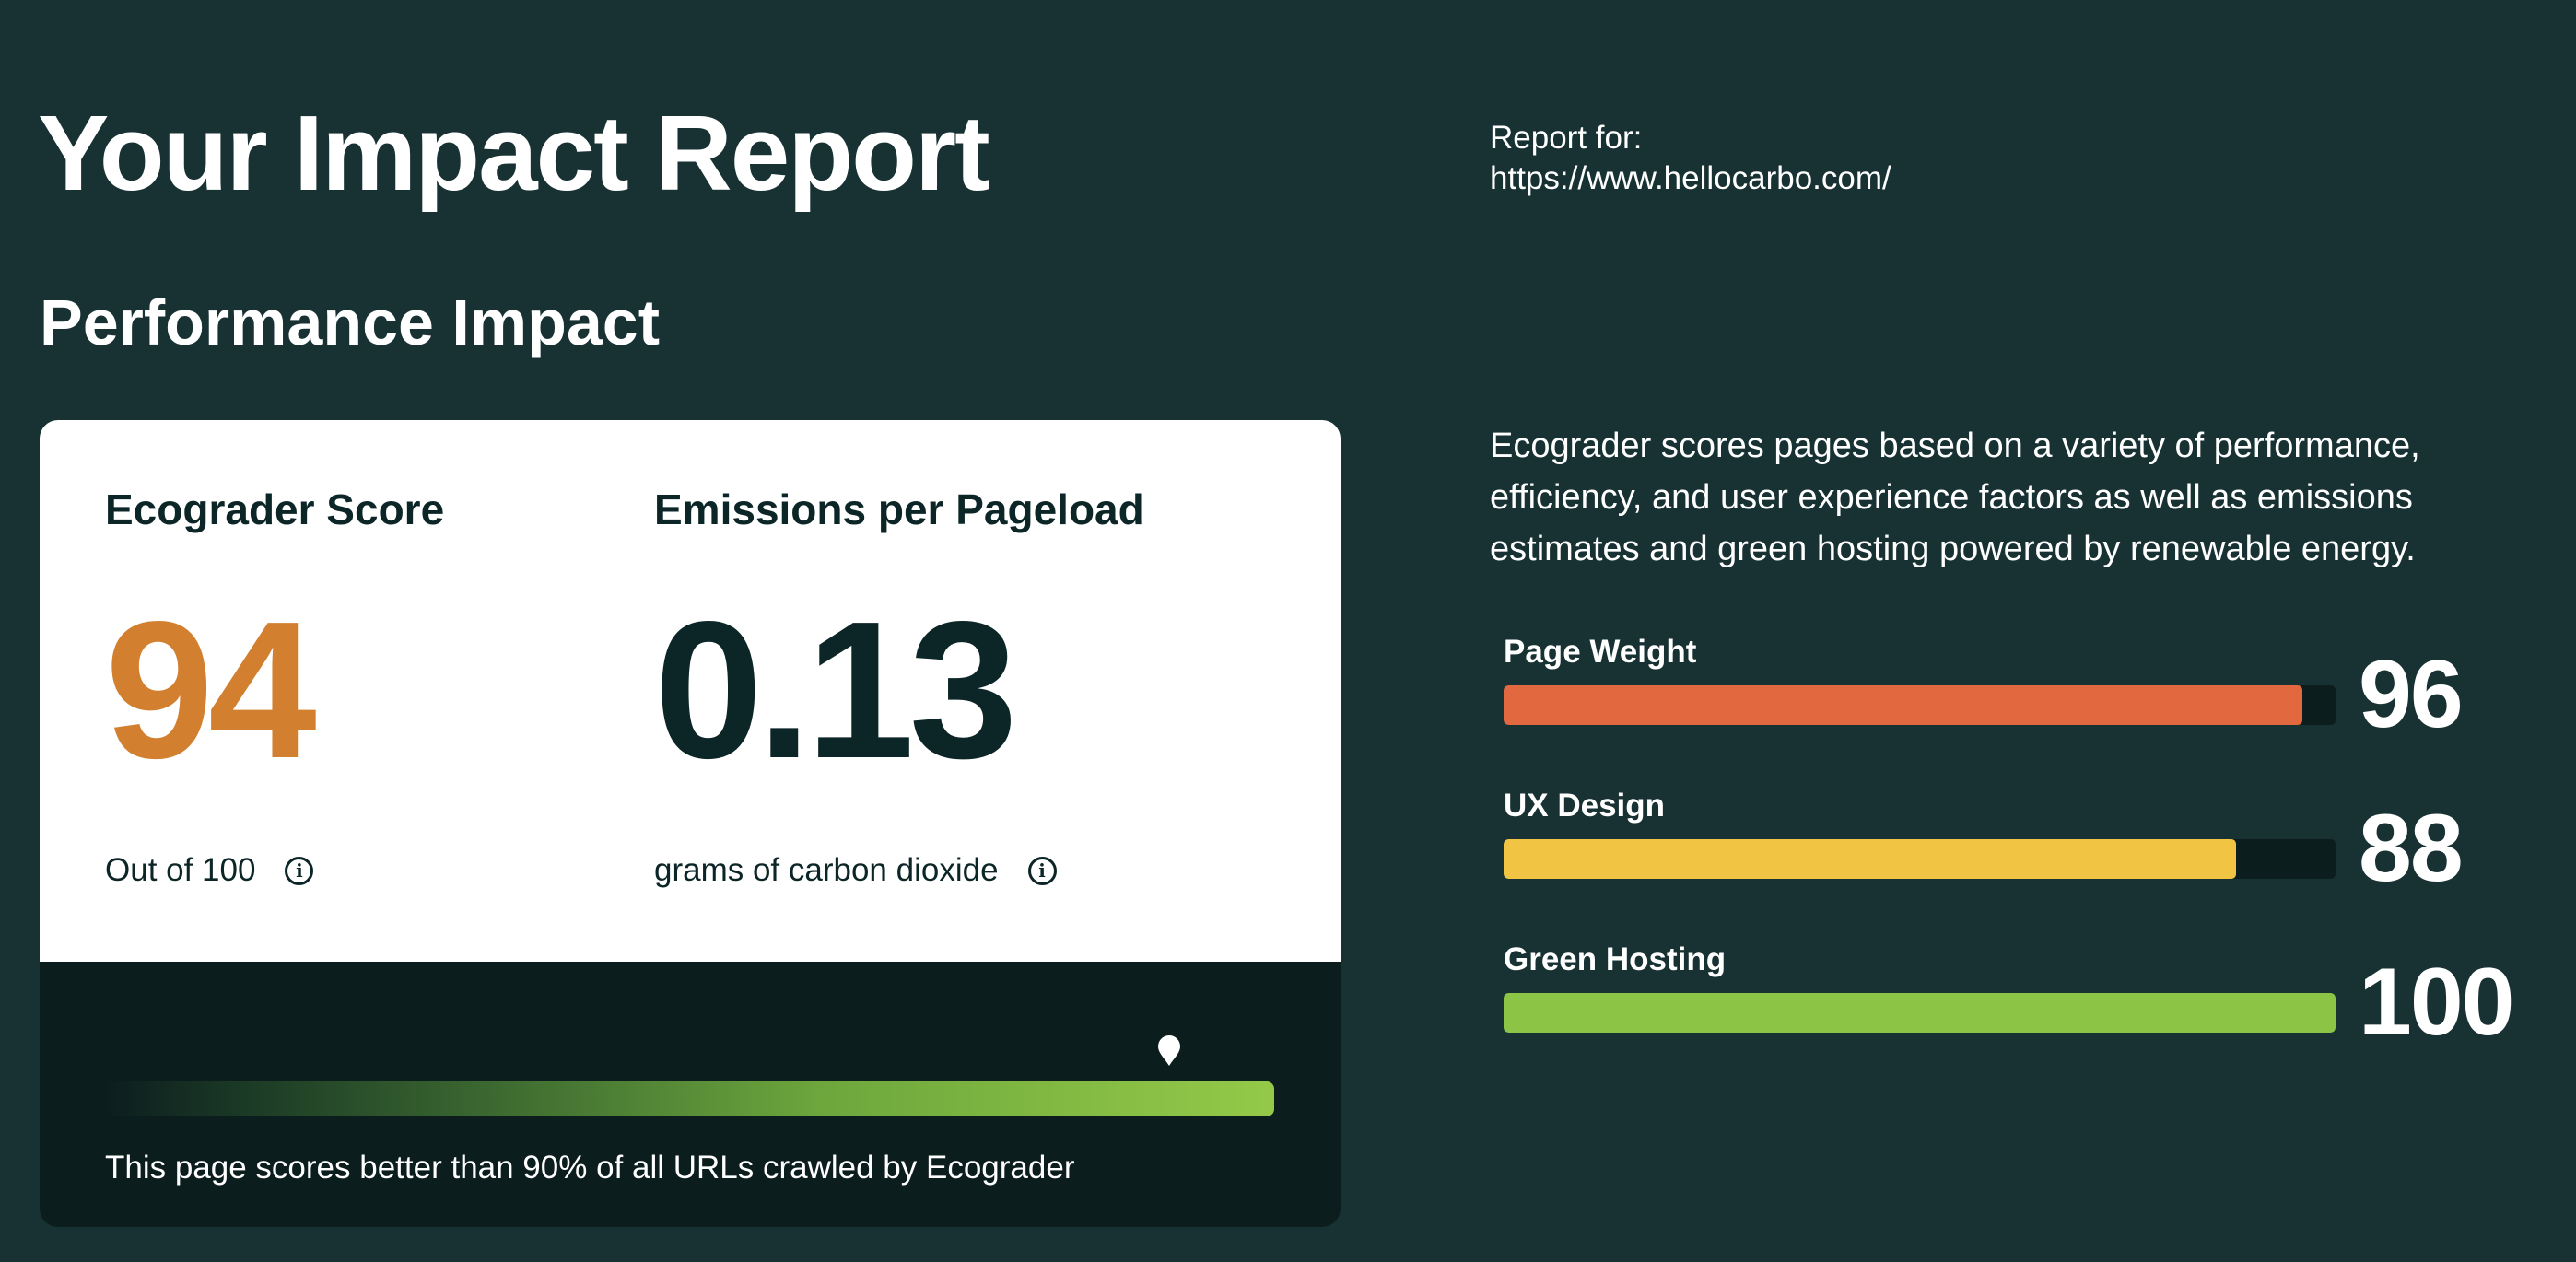  I want to click on ecograder-score: Ecograder Score 94 Out of 100 i, so click(274, 687).